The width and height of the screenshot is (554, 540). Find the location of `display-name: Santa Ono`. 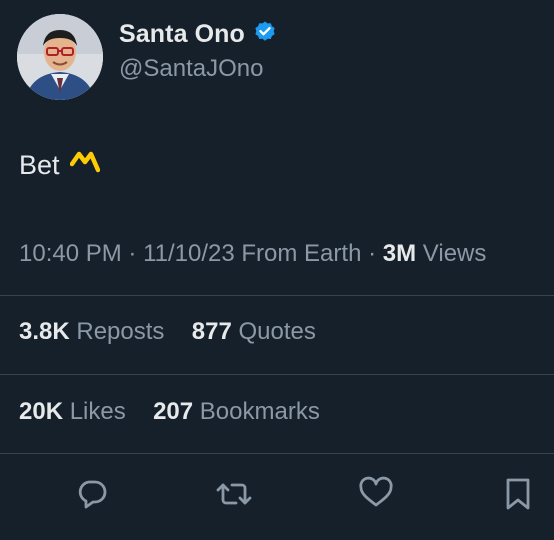

display-name: Santa Ono is located at coordinates (182, 34).